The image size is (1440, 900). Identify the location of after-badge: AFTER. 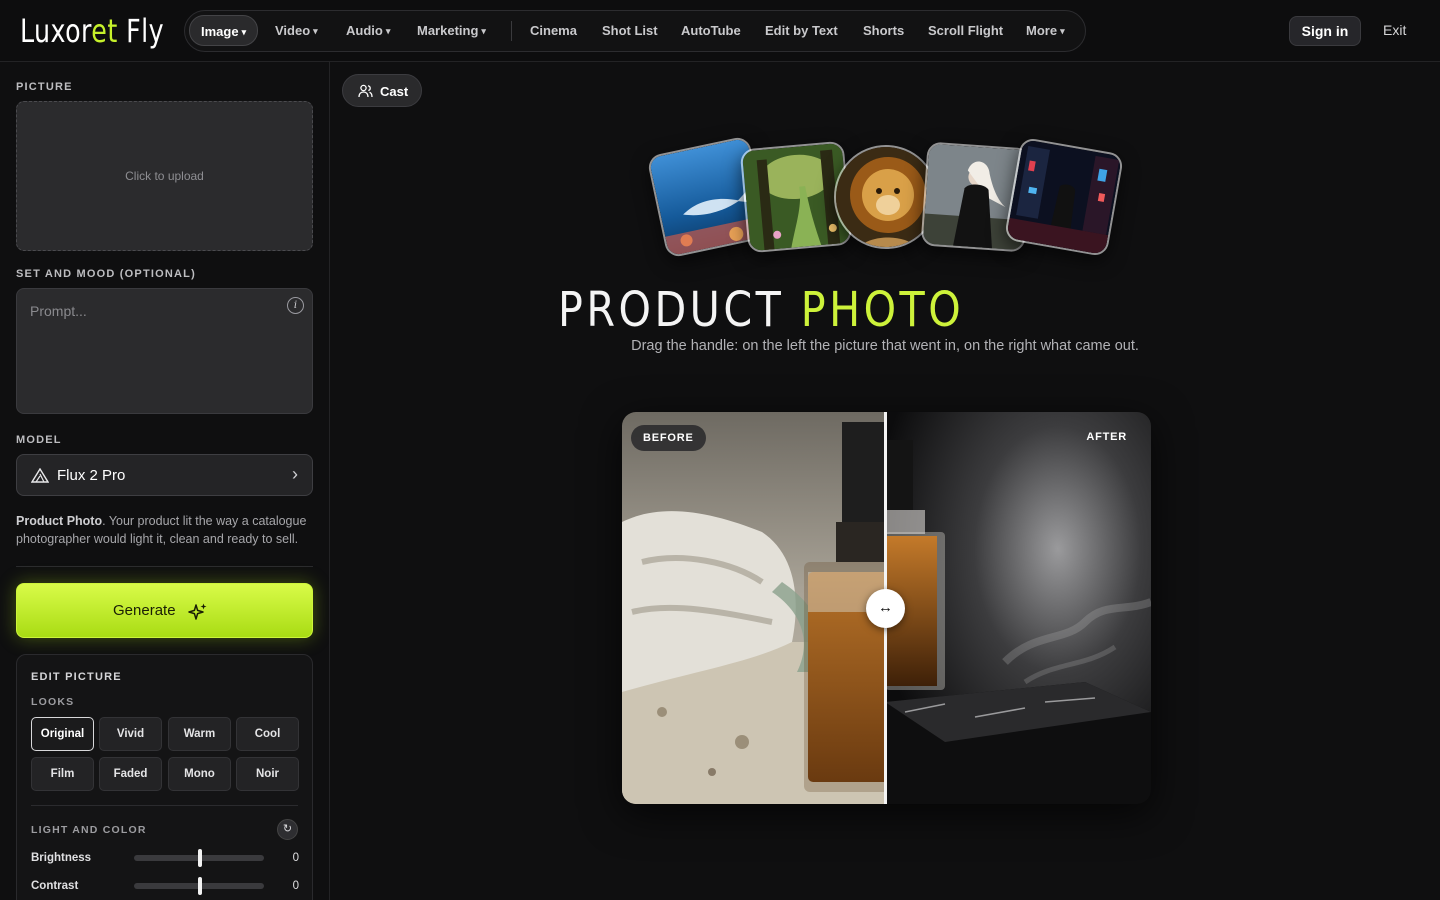
(1106, 437).